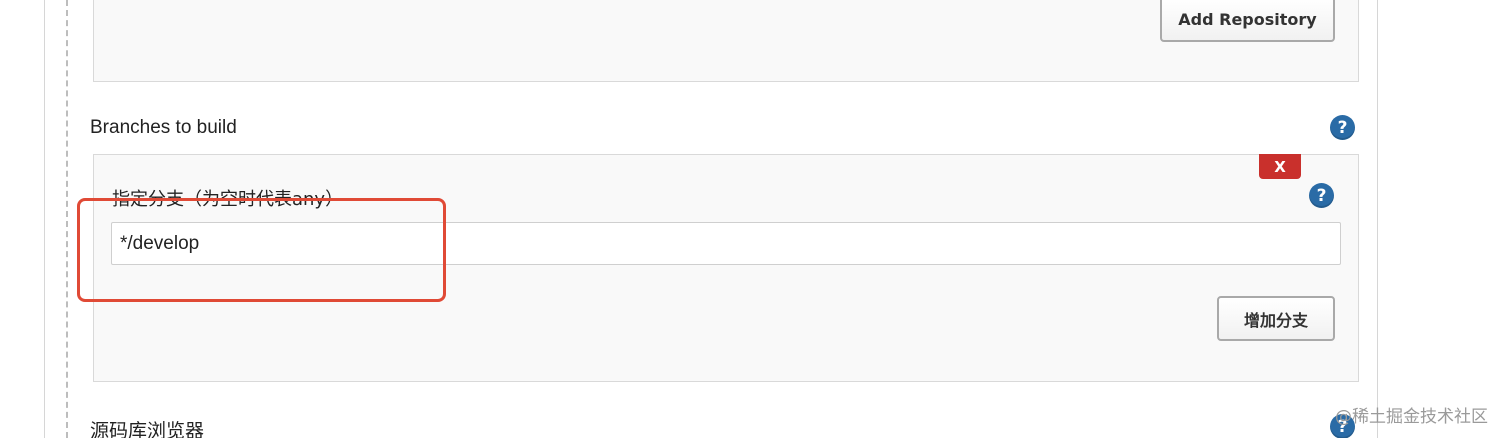 This screenshot has height=438, width=1512. What do you see at coordinates (726, 243) in the screenshot?
I see `branch-specifier-input` at bounding box center [726, 243].